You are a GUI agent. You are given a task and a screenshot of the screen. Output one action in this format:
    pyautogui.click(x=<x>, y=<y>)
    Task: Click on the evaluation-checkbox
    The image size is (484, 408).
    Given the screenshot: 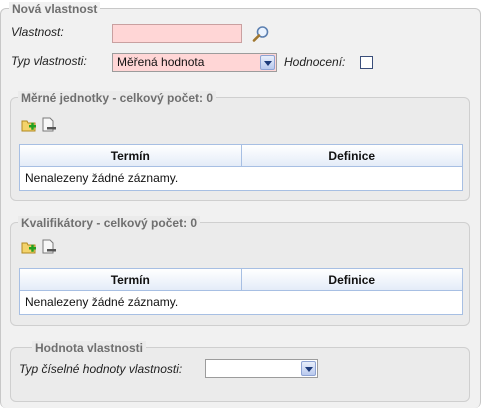 What is the action you would take?
    pyautogui.click(x=366, y=62)
    